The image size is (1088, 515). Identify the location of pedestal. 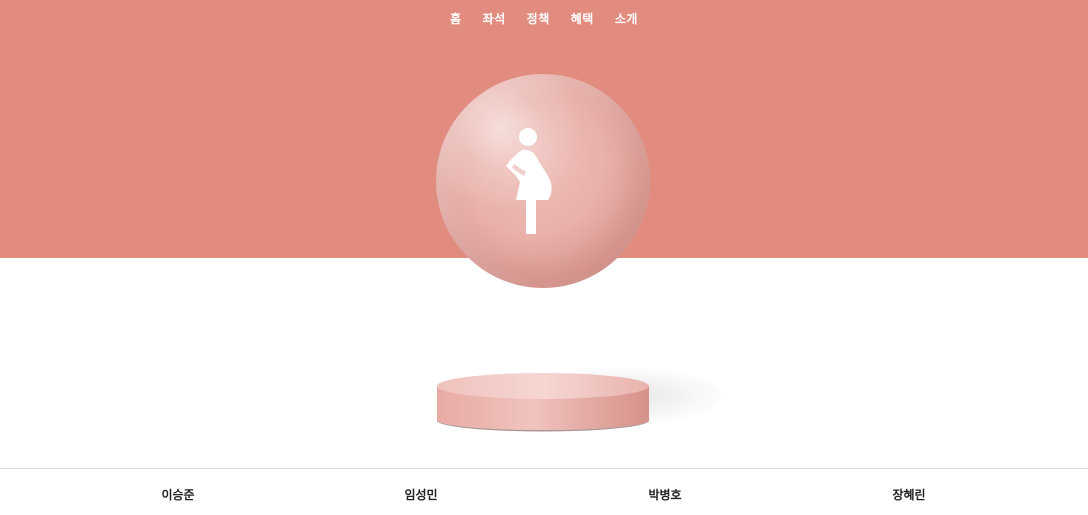
(579, 400).